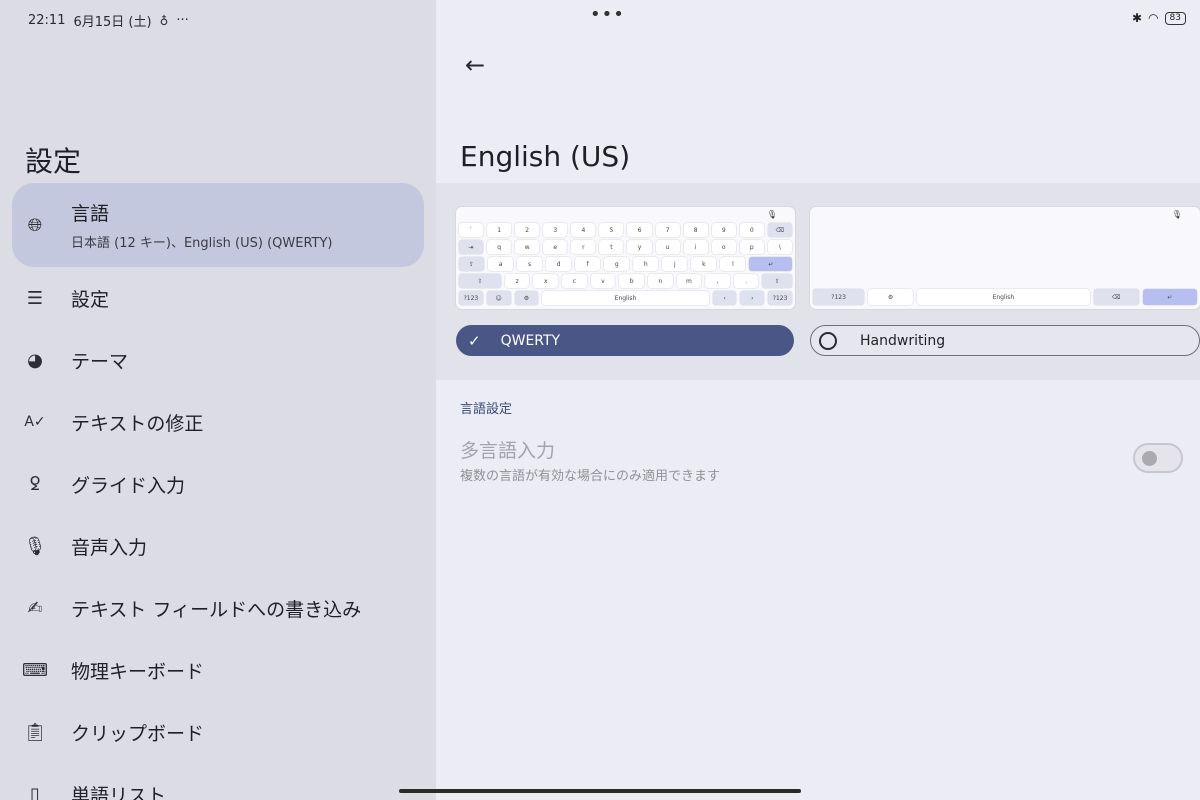  Describe the element at coordinates (583, 247) in the screenshot. I see `key: r` at that location.